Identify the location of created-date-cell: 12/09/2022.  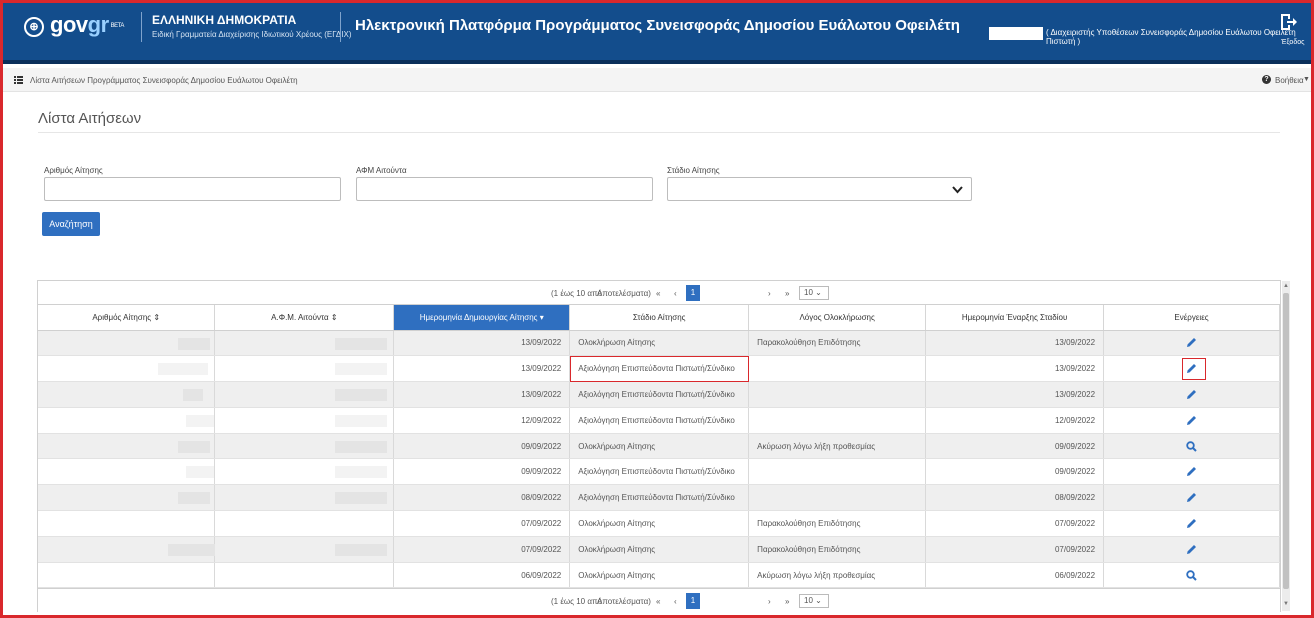
(482, 420).